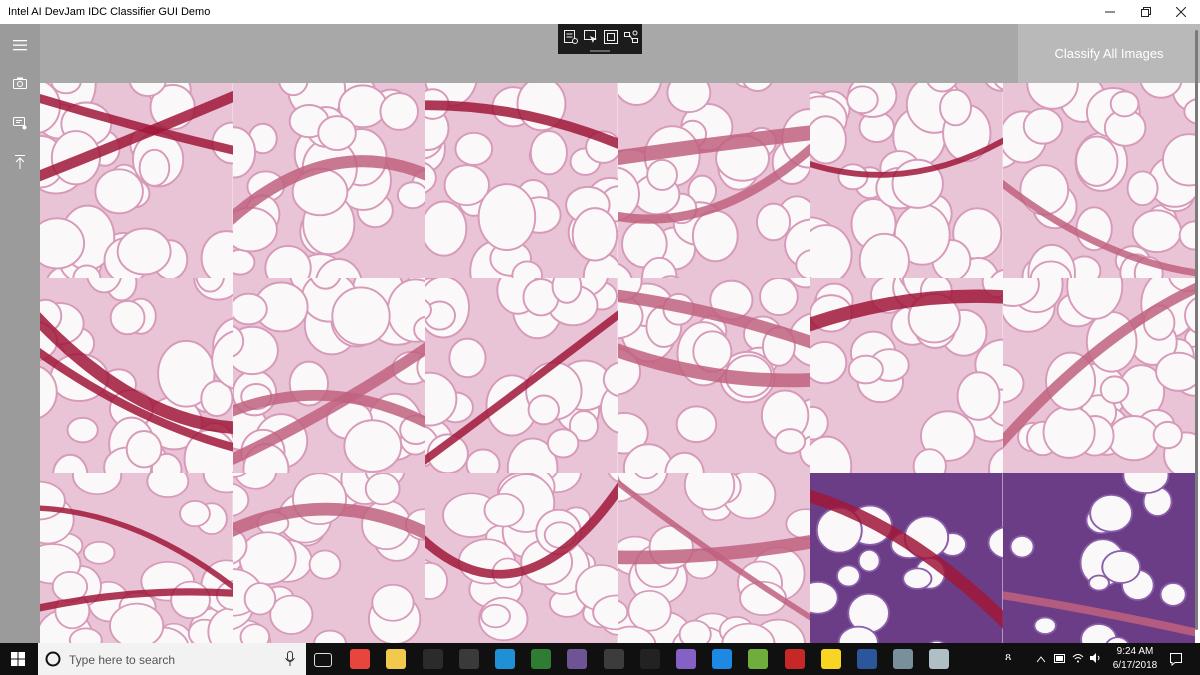  I want to click on github-icon, so click(577, 659).